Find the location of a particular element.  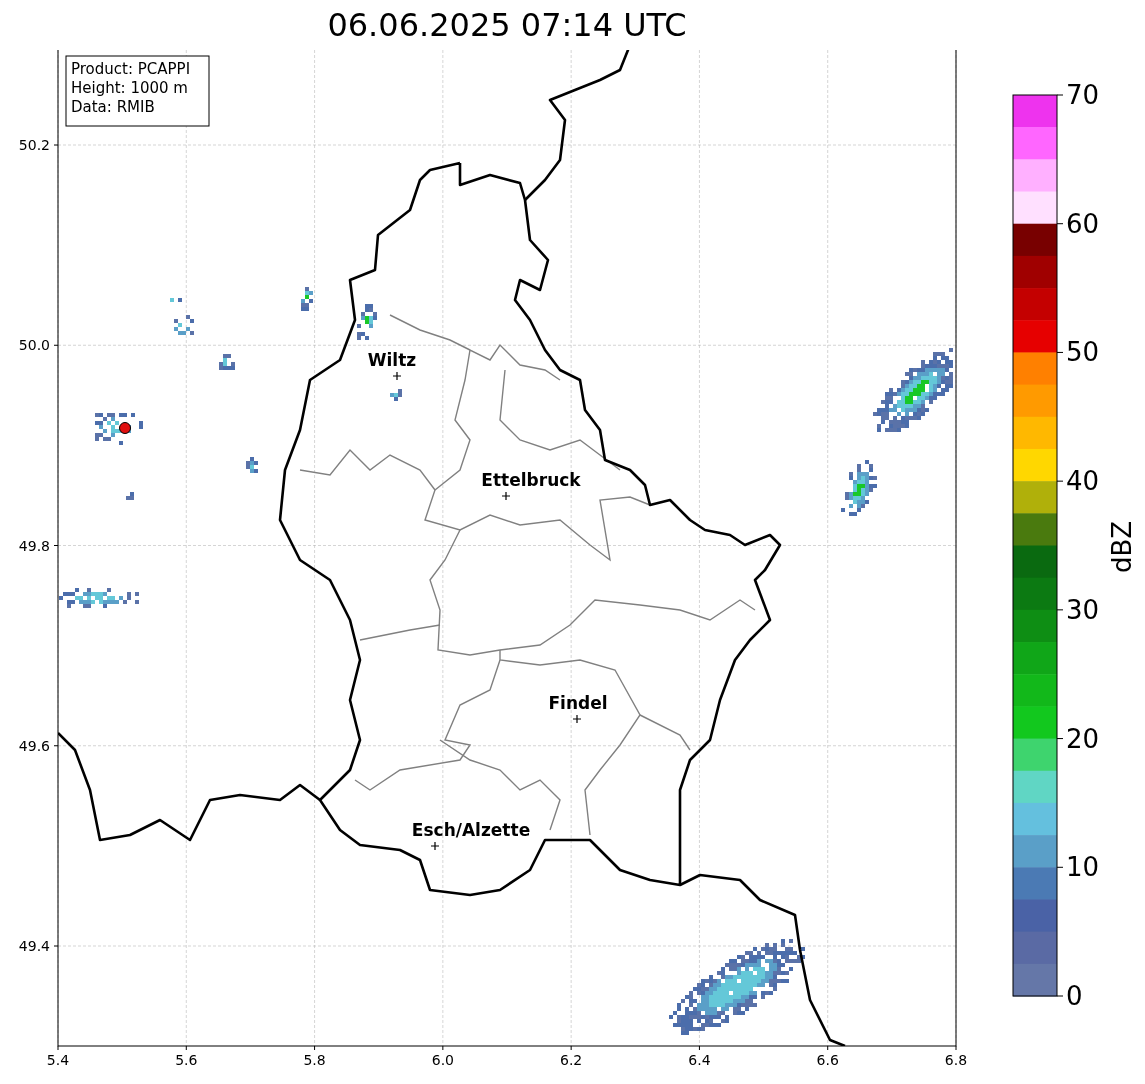

colorbar-label: dBZ is located at coordinates (1122, 547).